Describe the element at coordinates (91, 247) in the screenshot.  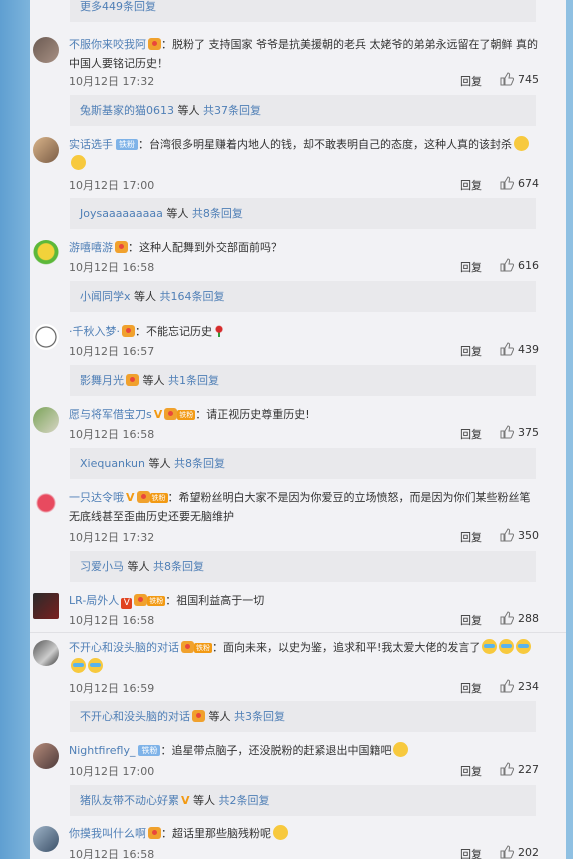
I see `username: 游嘻嘻游` at that location.